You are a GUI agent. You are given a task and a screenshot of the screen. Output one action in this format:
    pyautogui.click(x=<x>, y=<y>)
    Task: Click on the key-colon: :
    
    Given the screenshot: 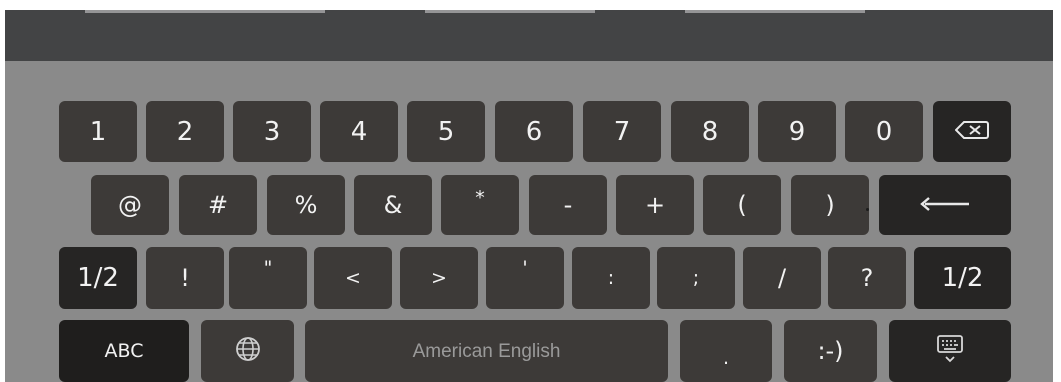 What is the action you would take?
    pyautogui.click(x=611, y=278)
    